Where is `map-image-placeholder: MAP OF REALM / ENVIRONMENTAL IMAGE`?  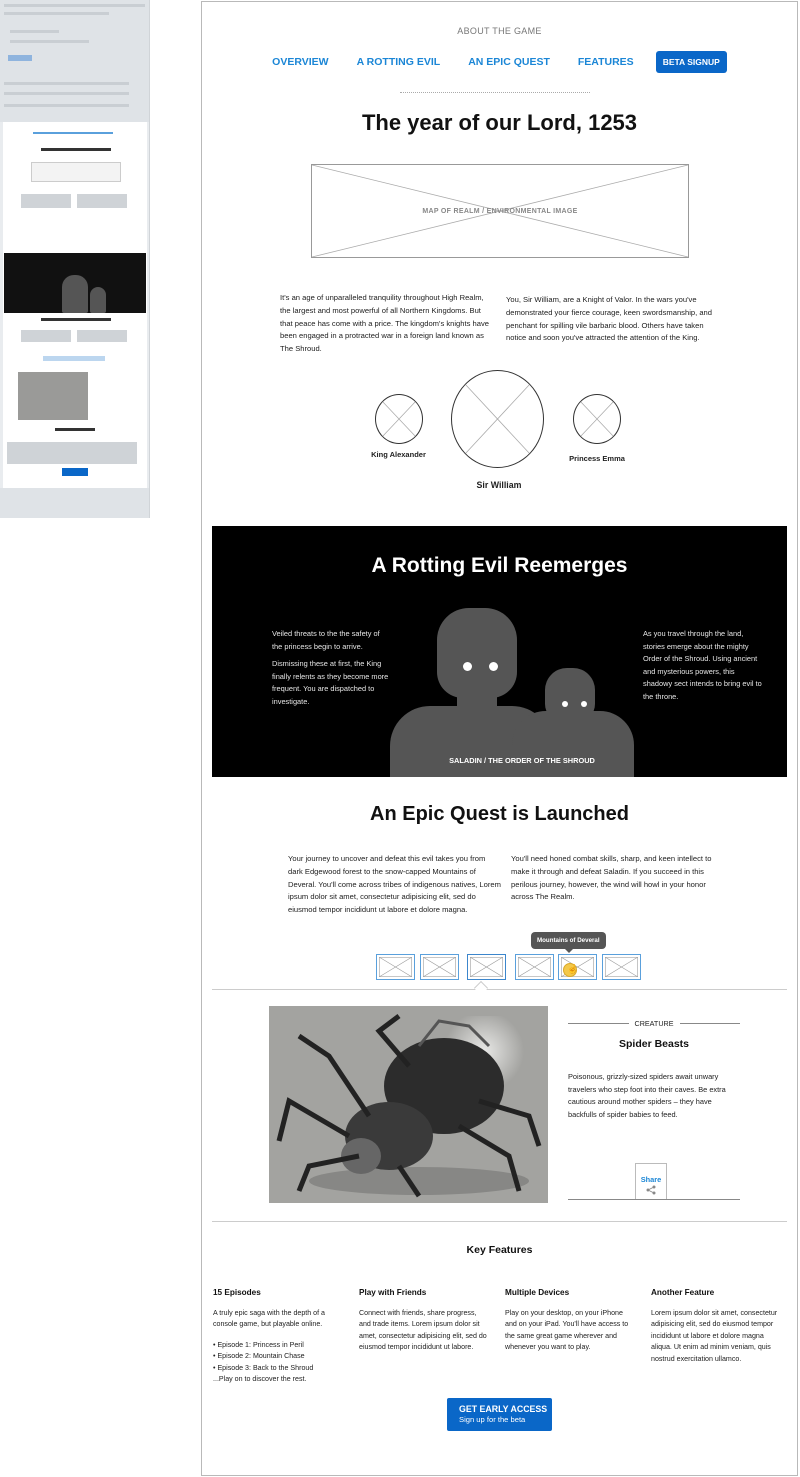 map-image-placeholder: MAP OF REALM / ENVIRONMENTAL IMAGE is located at coordinates (500, 211).